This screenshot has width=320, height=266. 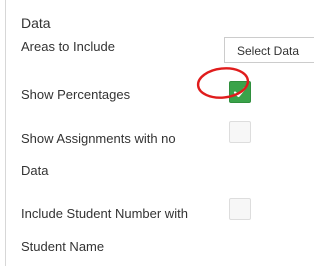 I want to click on areas-to-include-label: Areas to Include, so click(x=68, y=46).